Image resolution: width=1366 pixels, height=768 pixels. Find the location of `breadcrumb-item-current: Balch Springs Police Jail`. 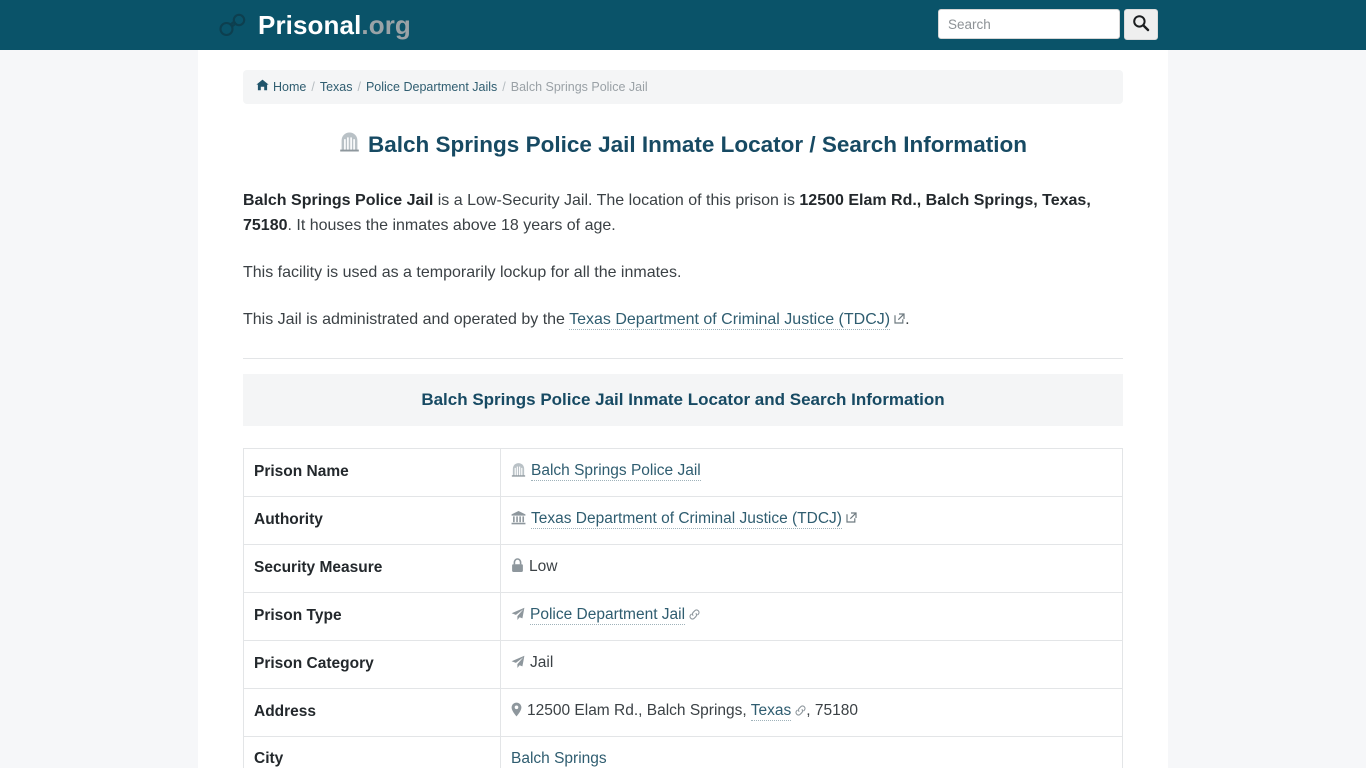

breadcrumb-item-current: Balch Springs Police Jail is located at coordinates (579, 86).